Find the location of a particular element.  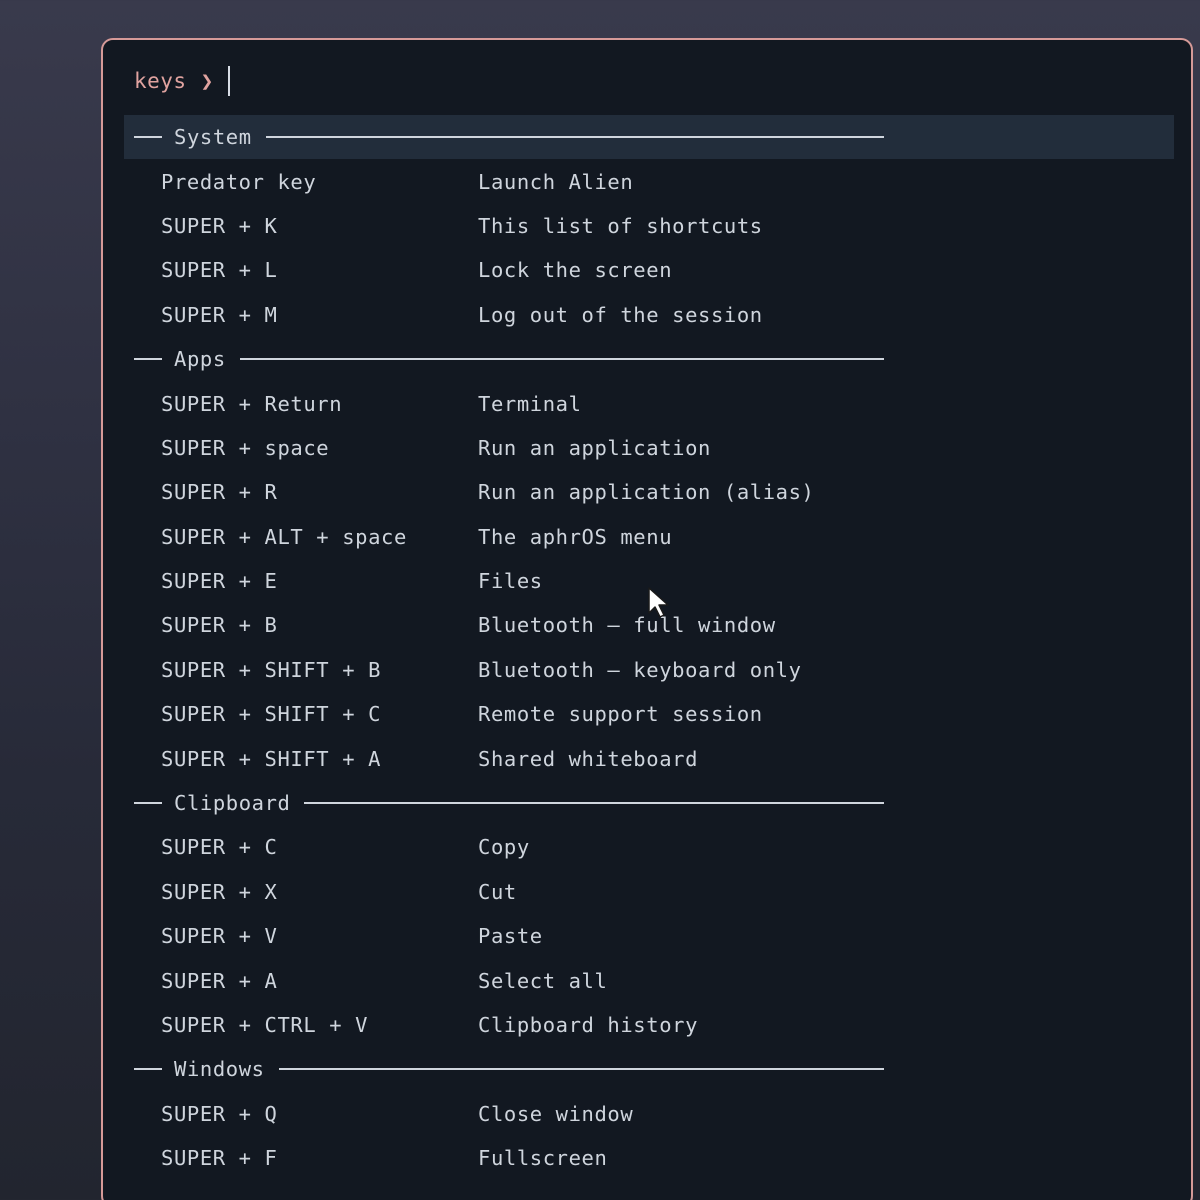

shortcut-description: Select all is located at coordinates (543, 980).